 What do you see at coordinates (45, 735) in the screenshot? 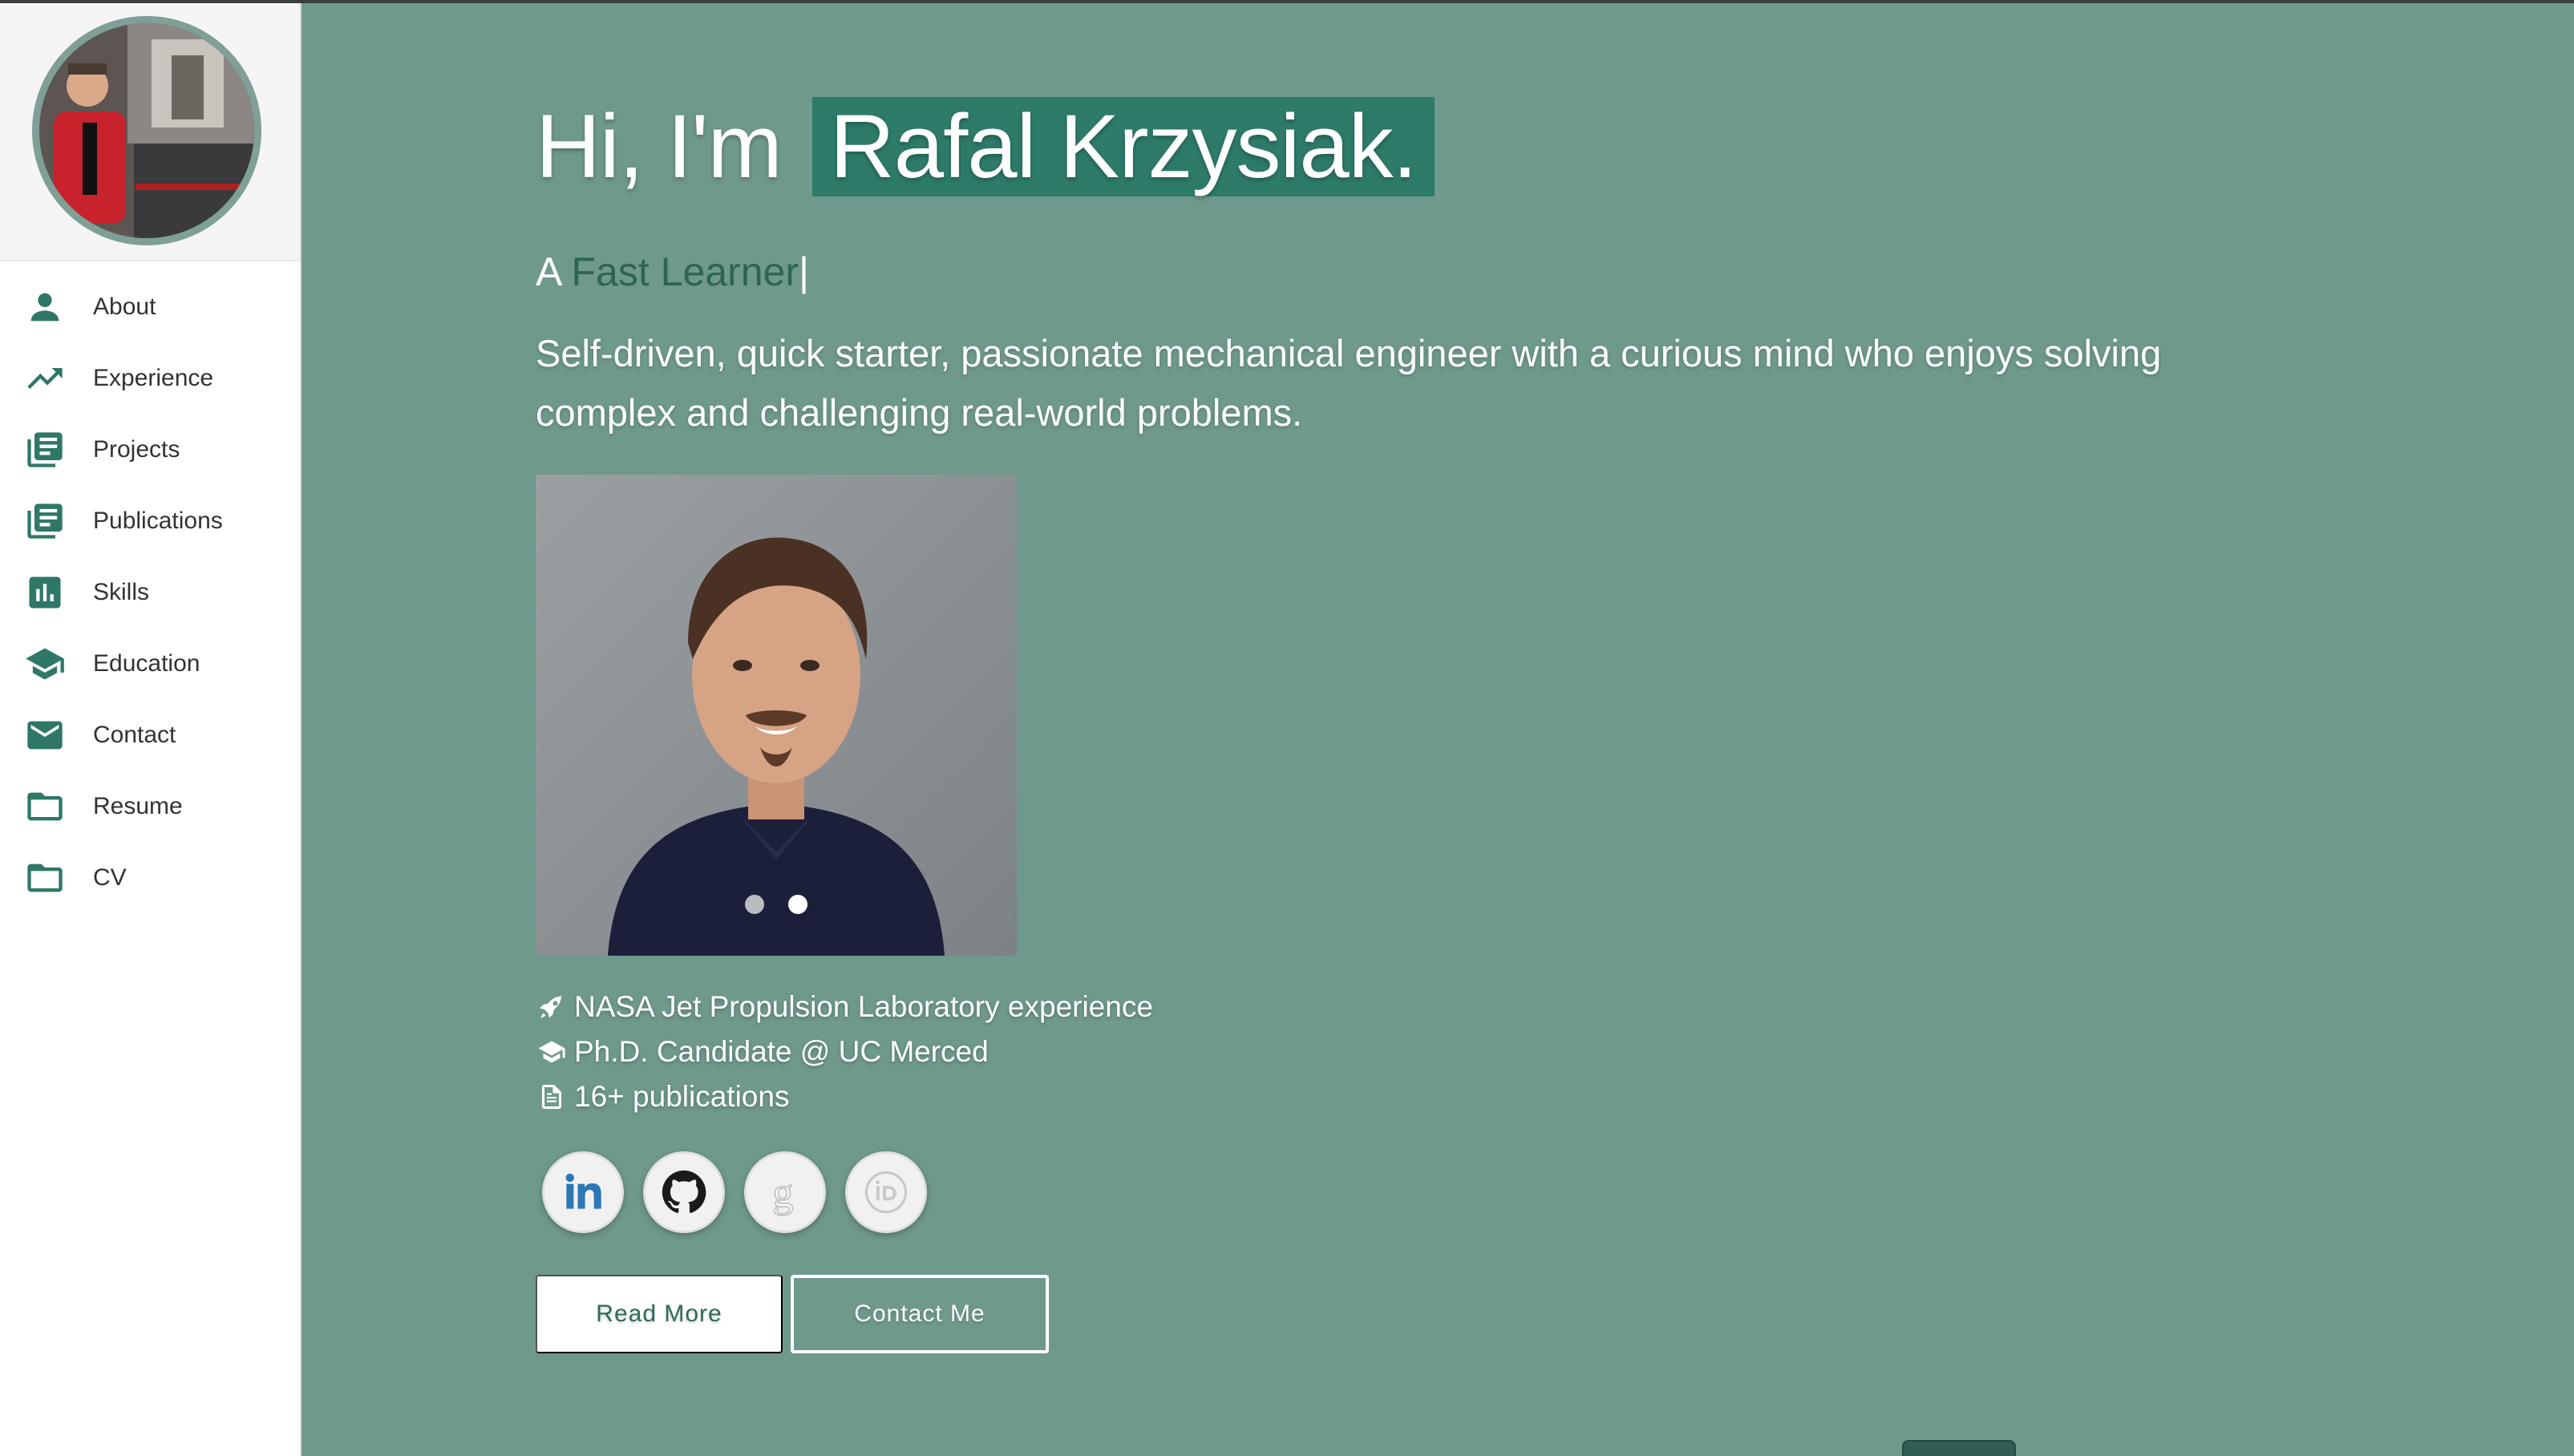
I see `mail-icon` at bounding box center [45, 735].